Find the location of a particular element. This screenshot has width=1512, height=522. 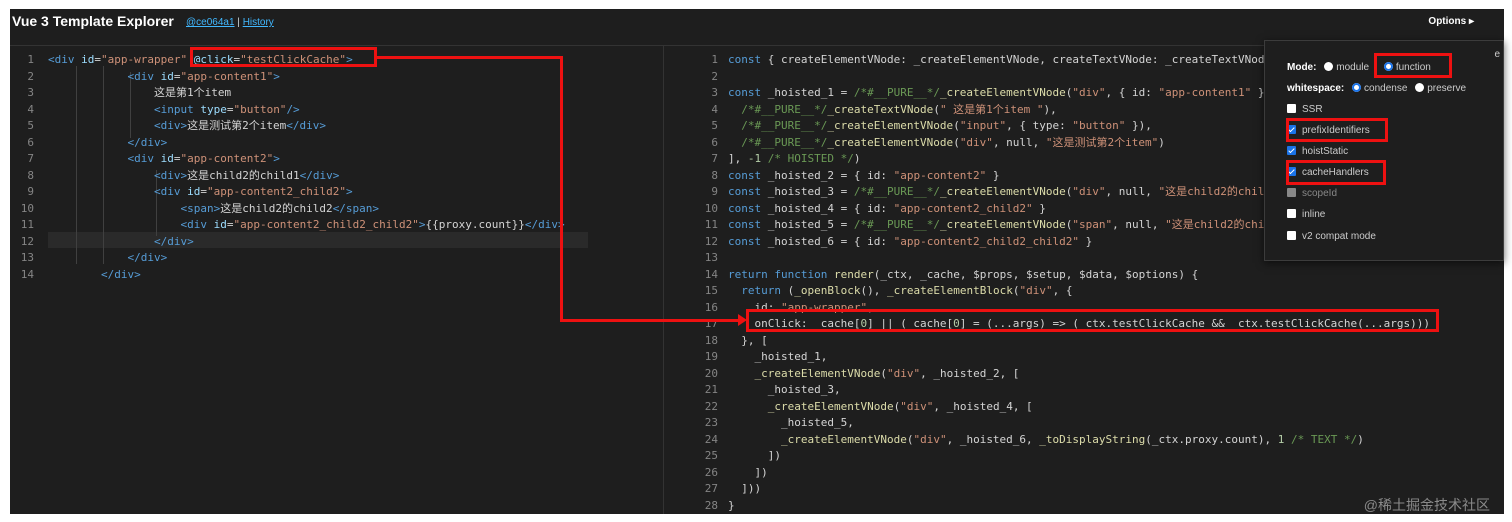

line-number: 2 is located at coordinates (714, 76).